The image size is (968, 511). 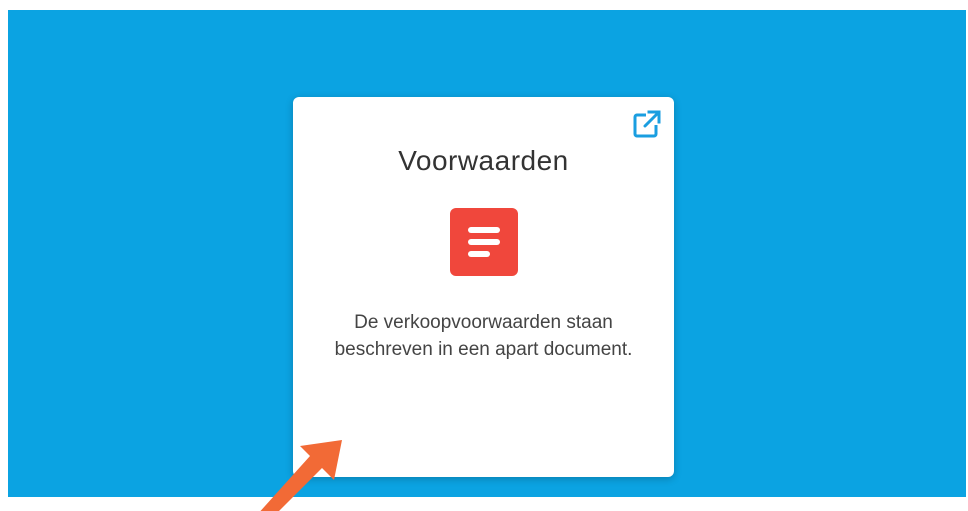 What do you see at coordinates (483, 160) in the screenshot?
I see `card-title: Voorwaarden` at bounding box center [483, 160].